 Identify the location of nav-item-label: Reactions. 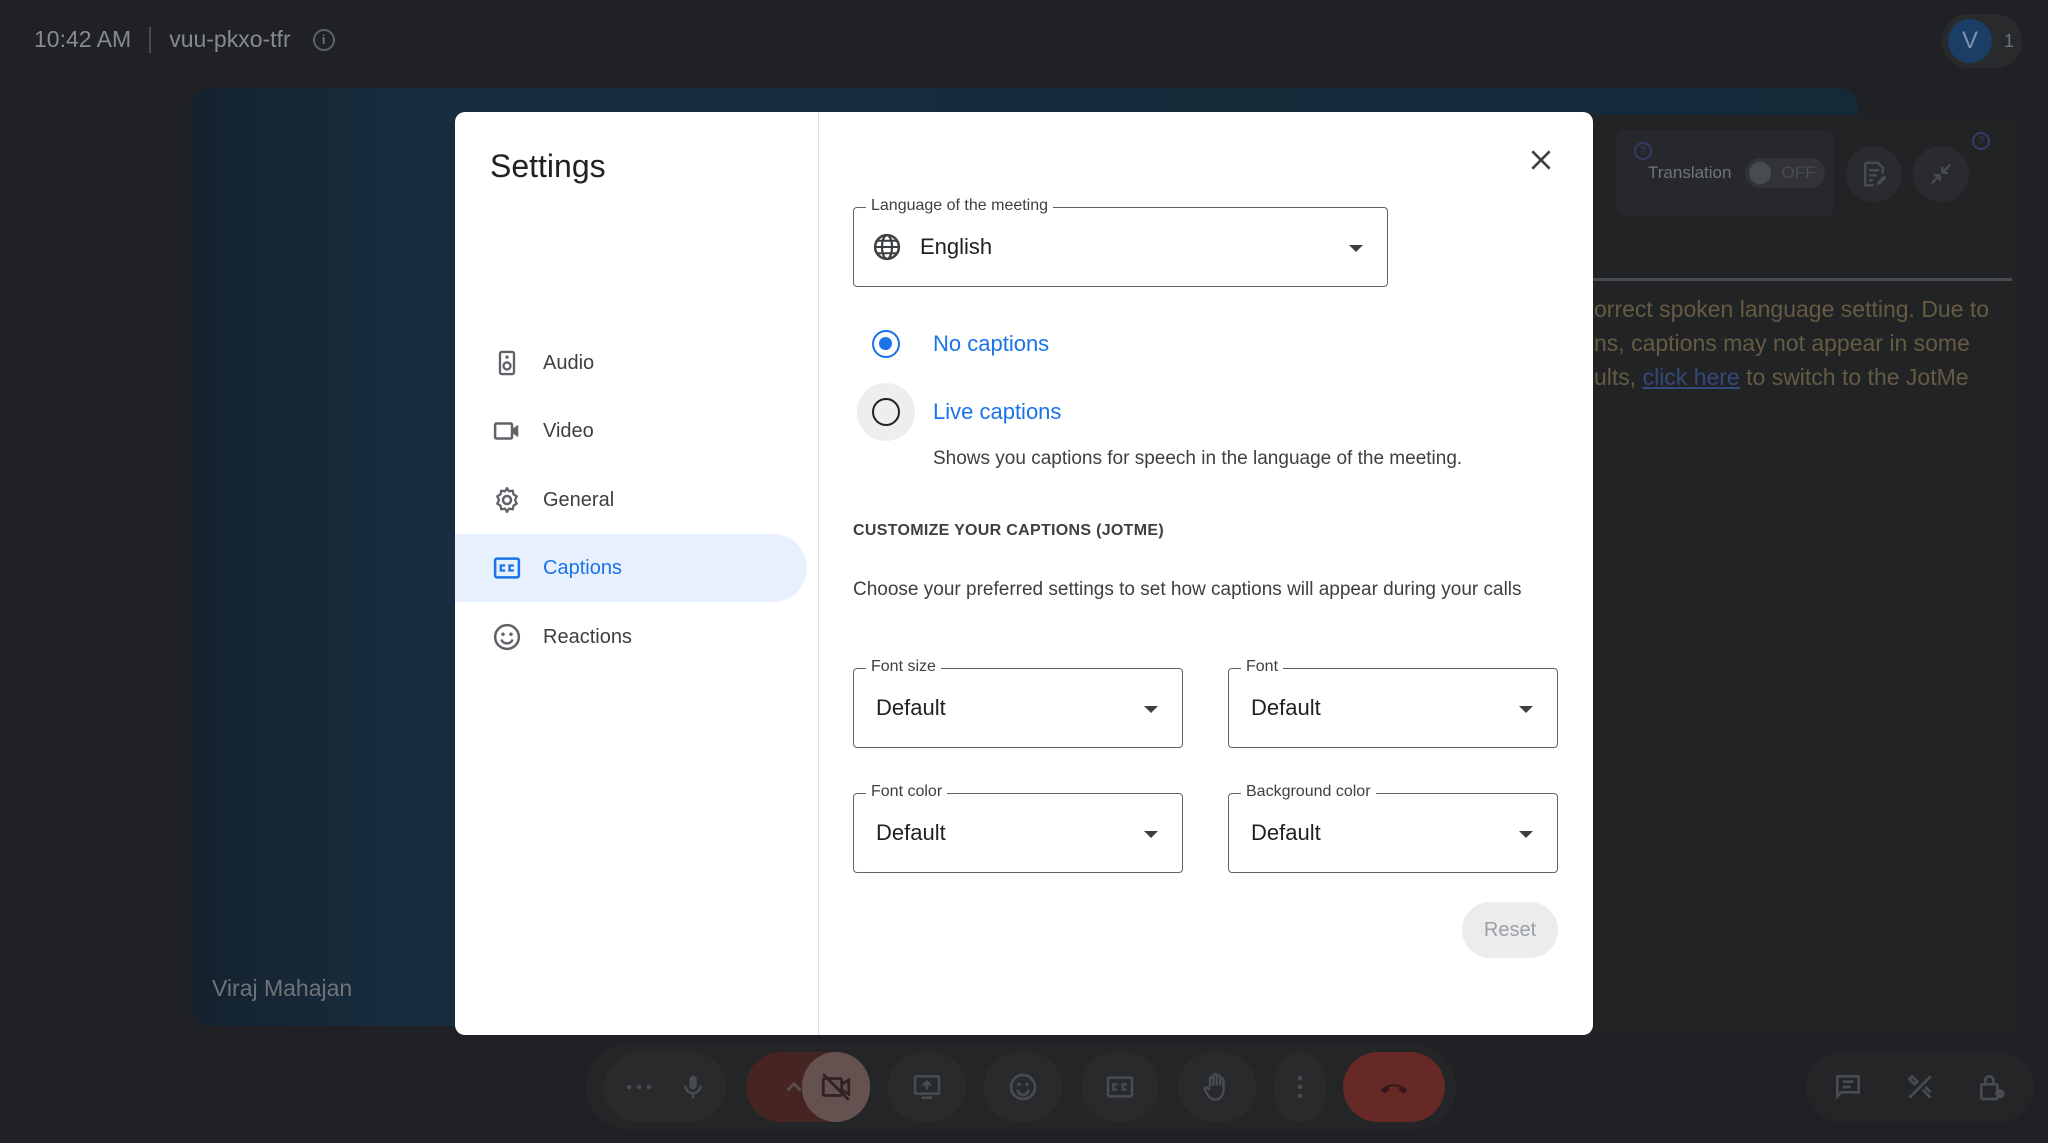
(587, 636).